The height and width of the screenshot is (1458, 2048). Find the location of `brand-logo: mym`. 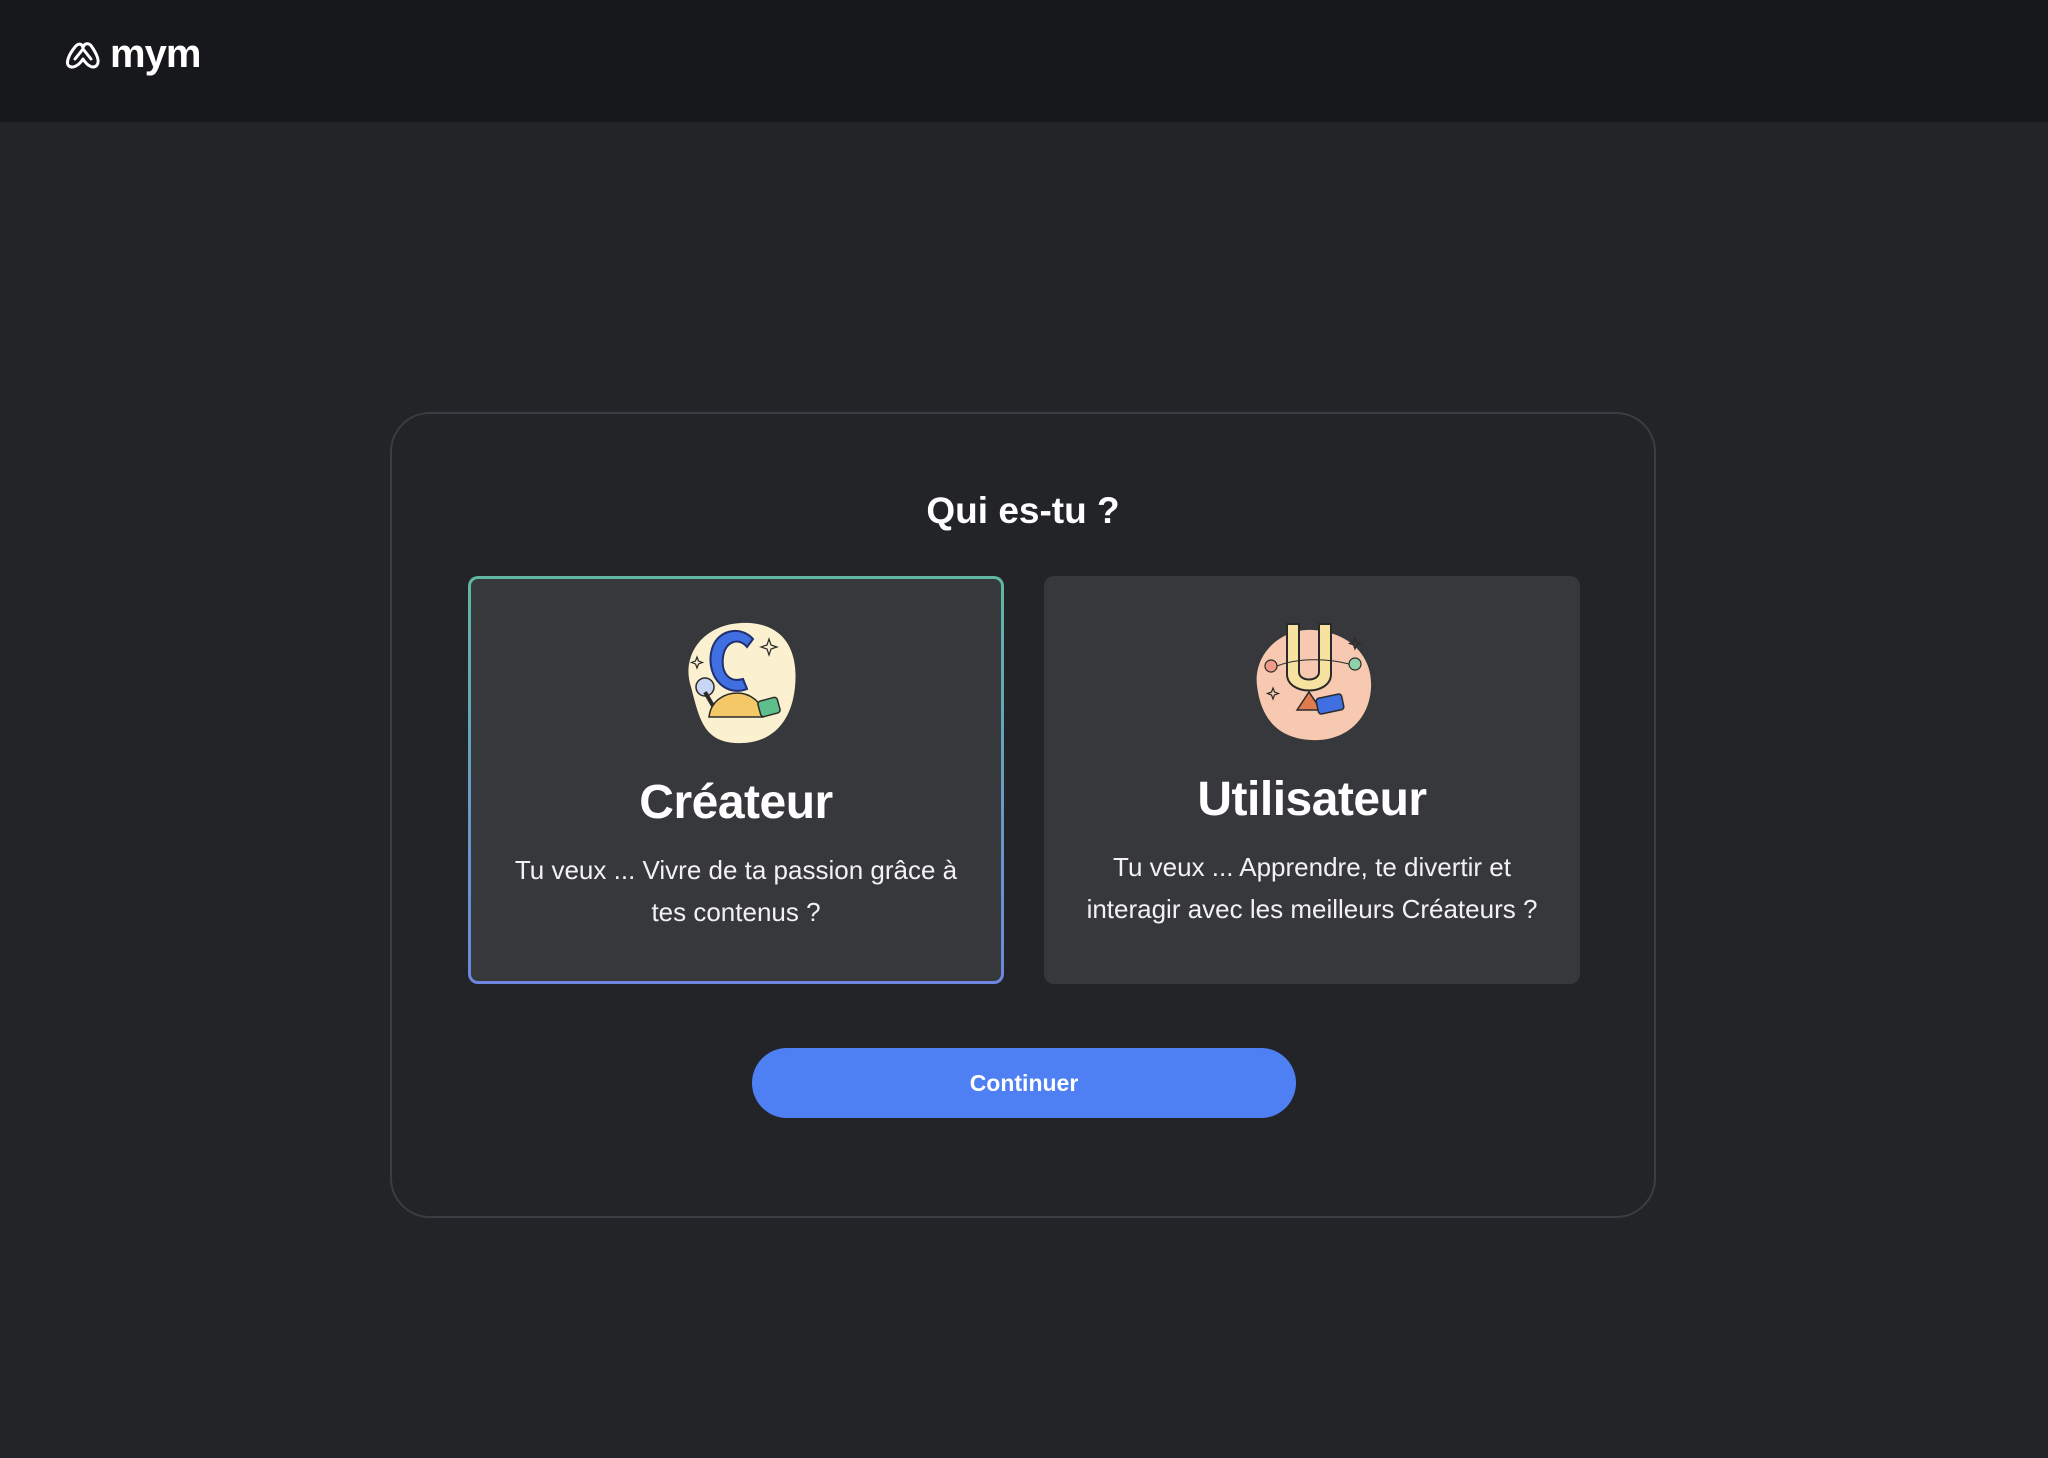

brand-logo: mym is located at coordinates (132, 54).